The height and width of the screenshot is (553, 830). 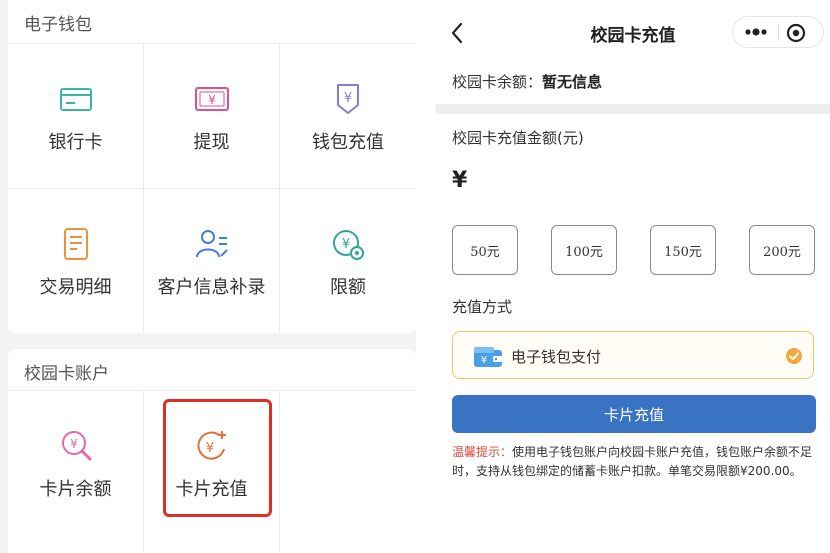 I want to click on wallet-item-customer-info: 客户信息补录, so click(x=212, y=261).